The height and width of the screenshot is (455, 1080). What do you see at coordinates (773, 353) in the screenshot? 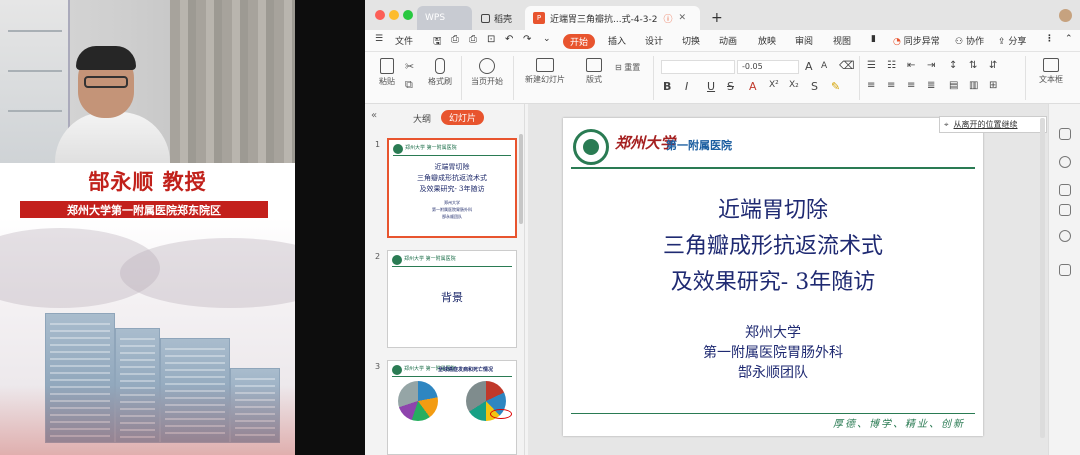
I see `slide-subtitle-line2: 第一附属医院胃肠外科` at bounding box center [773, 353].